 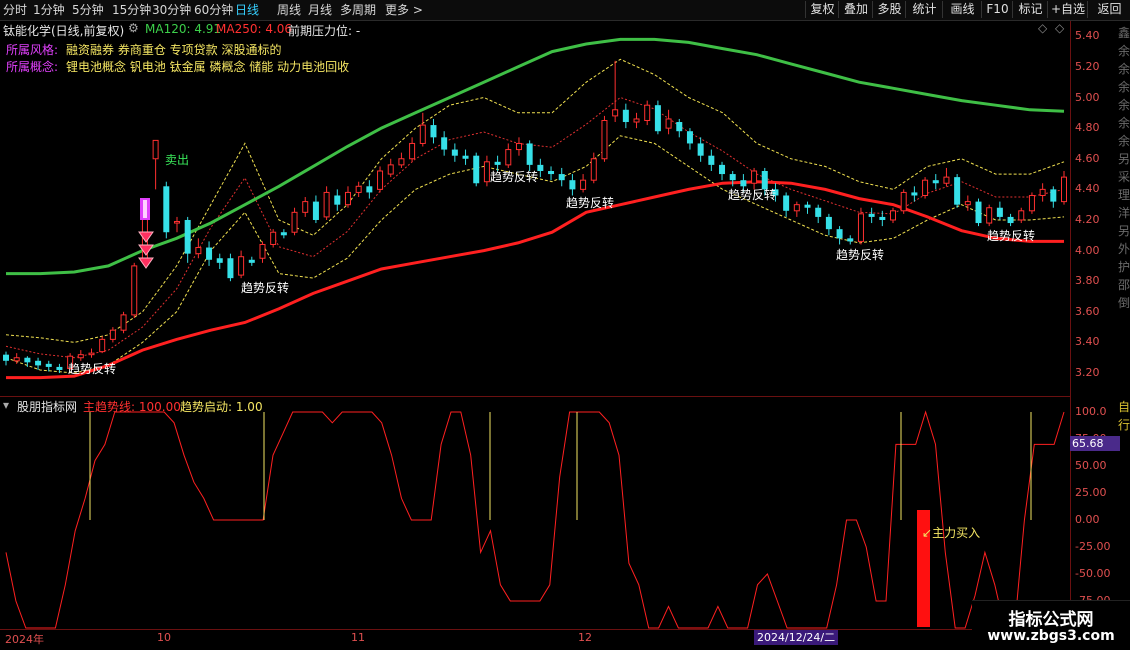 What do you see at coordinates (1087, 281) in the screenshot?
I see `price-tick: 3.80` at bounding box center [1087, 281].